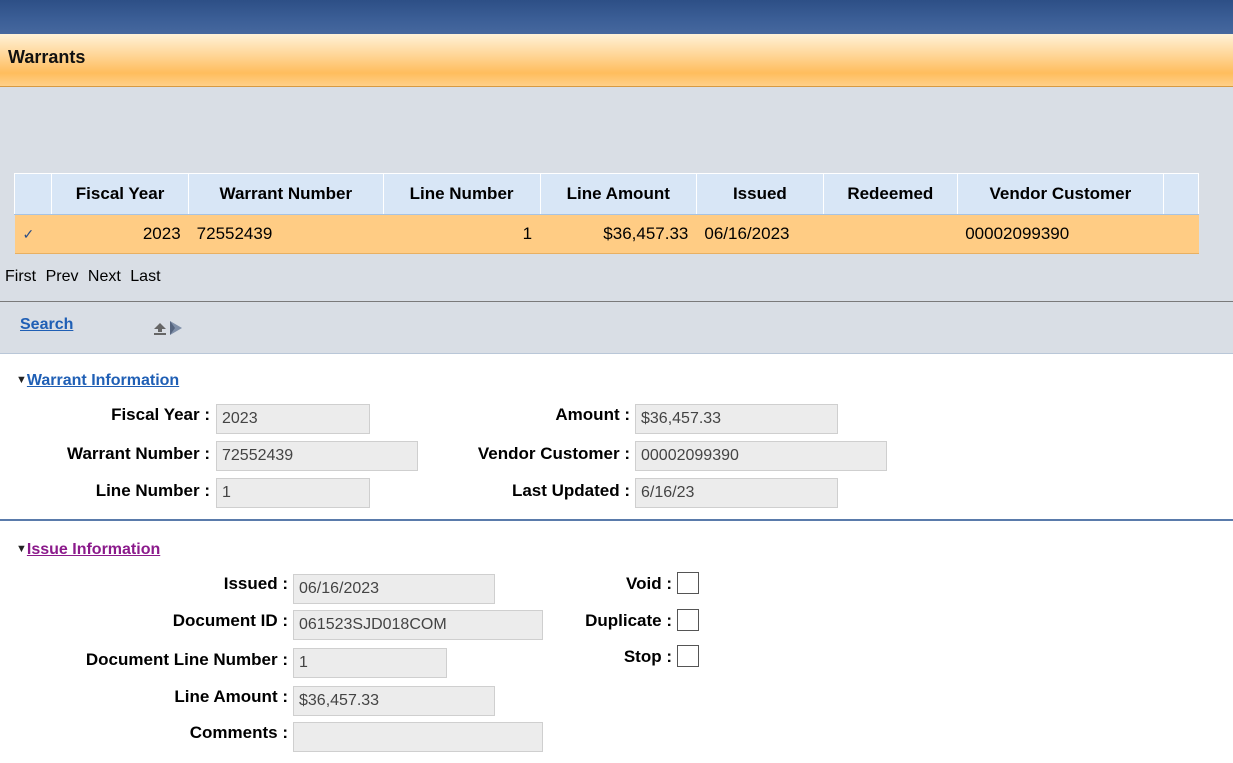  Describe the element at coordinates (616, 520) in the screenshot. I see `section-divider` at that location.